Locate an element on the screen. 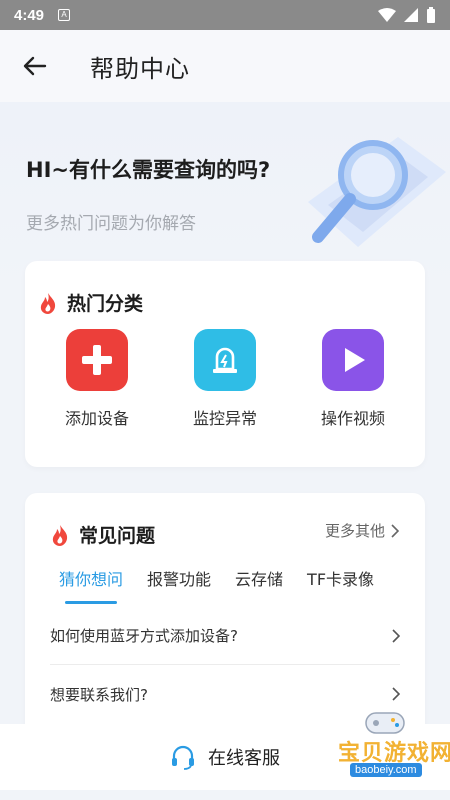 This screenshot has width=450, height=800. tab-alarm: 报警功能 is located at coordinates (179, 583).